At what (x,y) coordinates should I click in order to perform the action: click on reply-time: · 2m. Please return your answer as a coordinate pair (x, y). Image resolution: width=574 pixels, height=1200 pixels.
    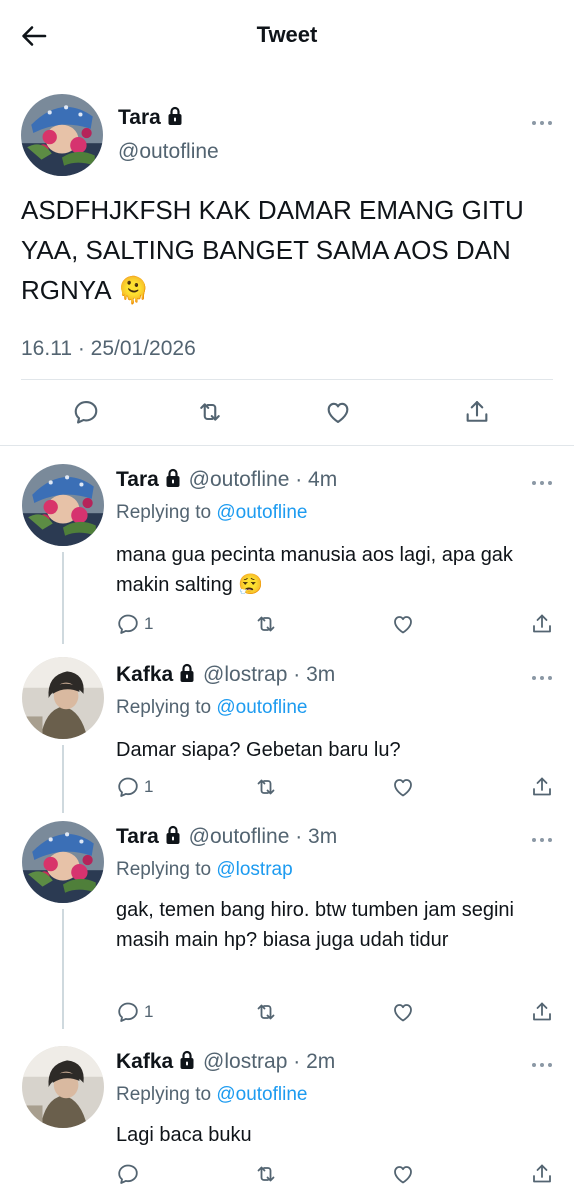
    Looking at the image, I should click on (314, 1061).